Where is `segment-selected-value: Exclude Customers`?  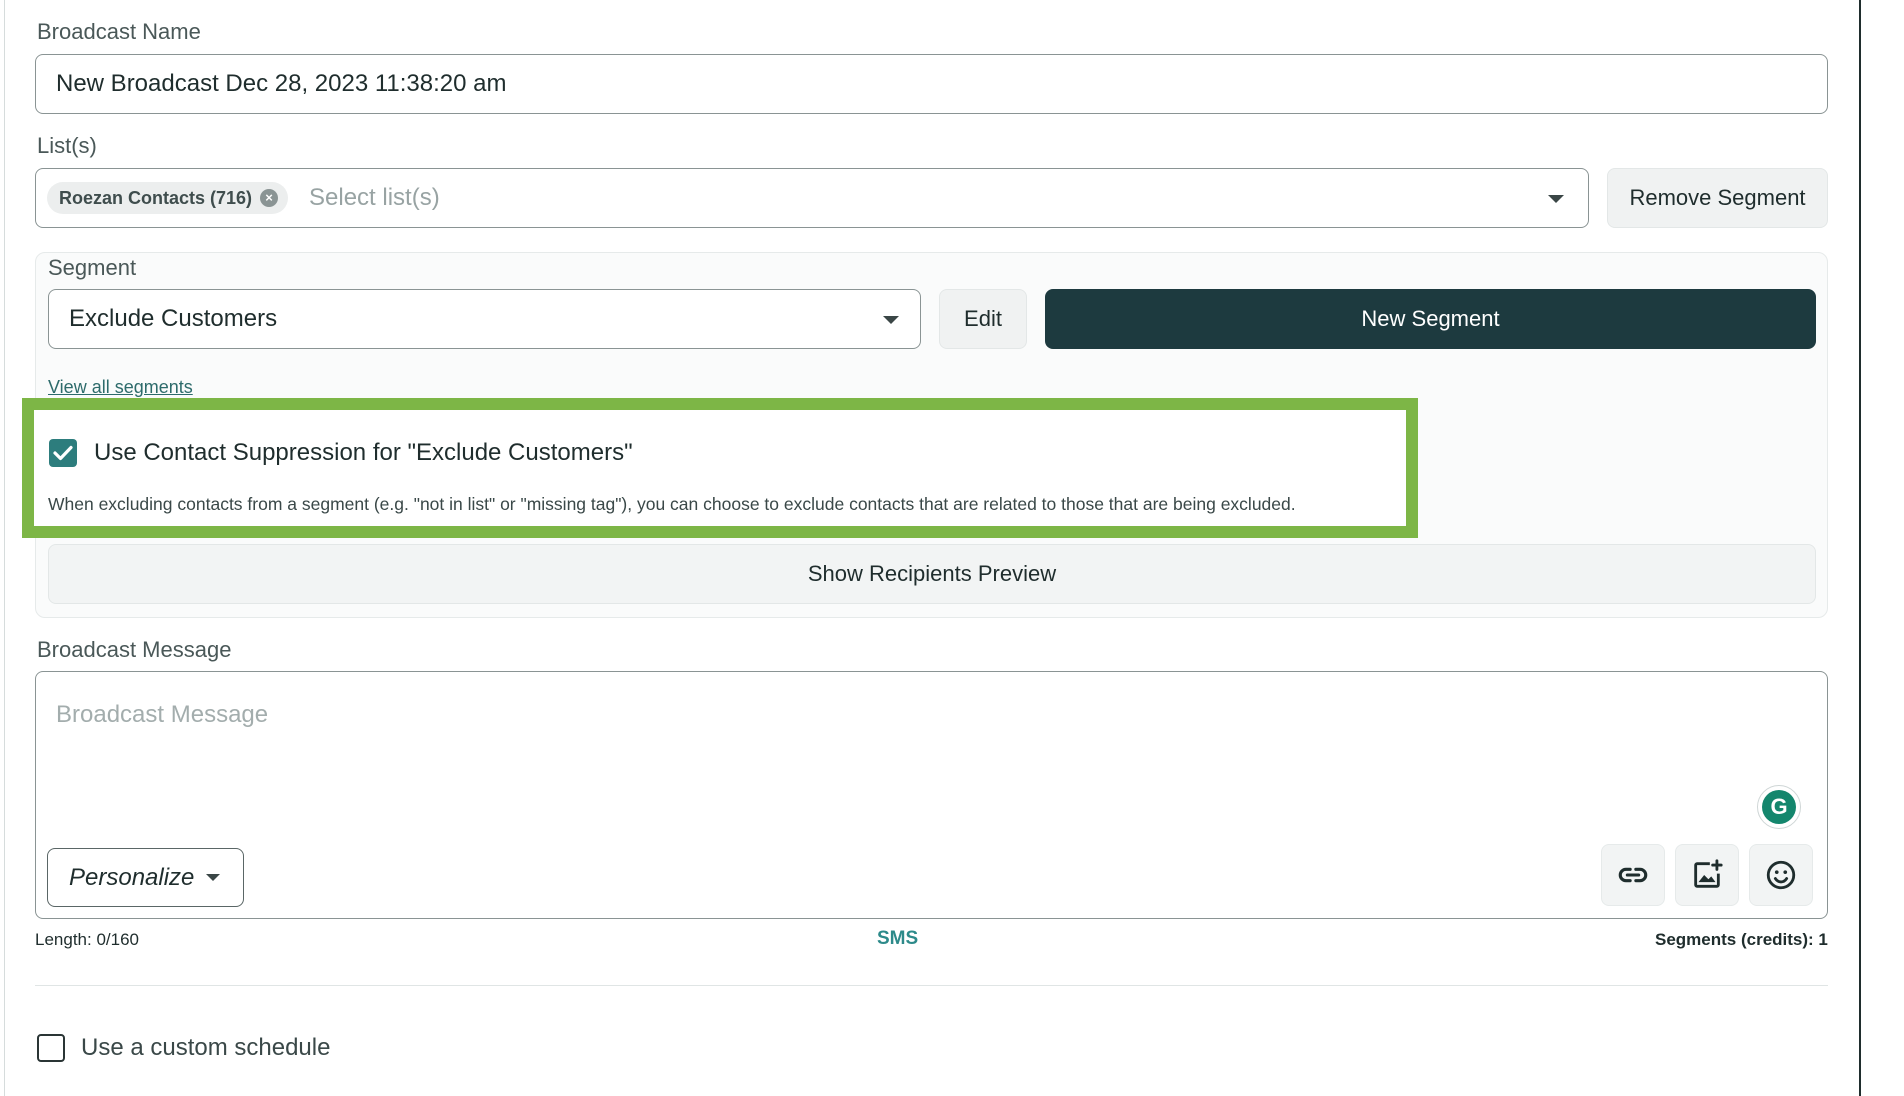
segment-selected-value: Exclude Customers is located at coordinates (173, 318).